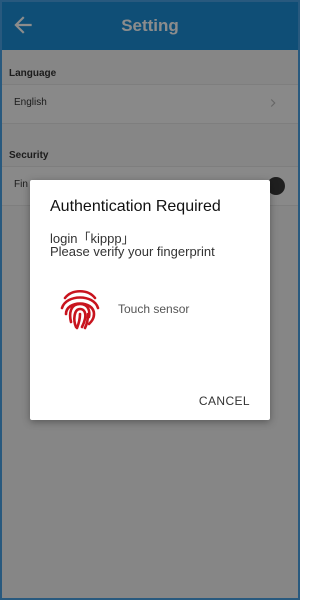 The width and height of the screenshot is (320, 600). I want to click on dialog-title: Authentication Required, so click(135, 206).